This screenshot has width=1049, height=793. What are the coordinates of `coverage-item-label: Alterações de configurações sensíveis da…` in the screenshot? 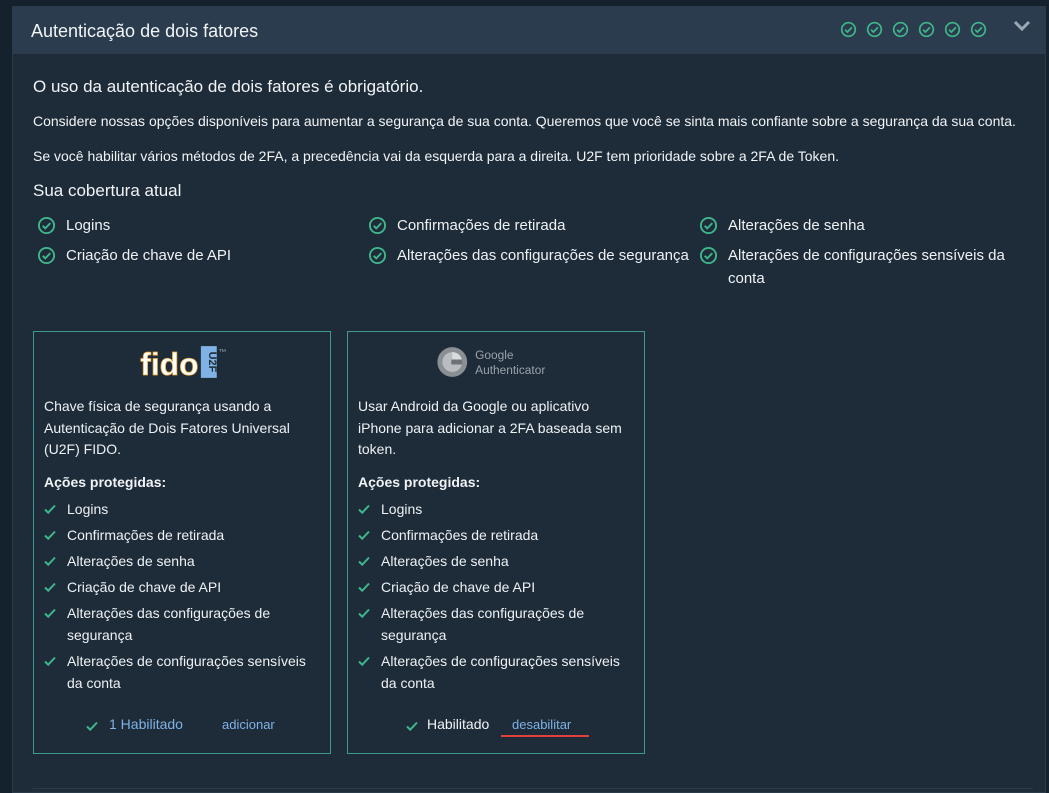 It's located at (866, 267).